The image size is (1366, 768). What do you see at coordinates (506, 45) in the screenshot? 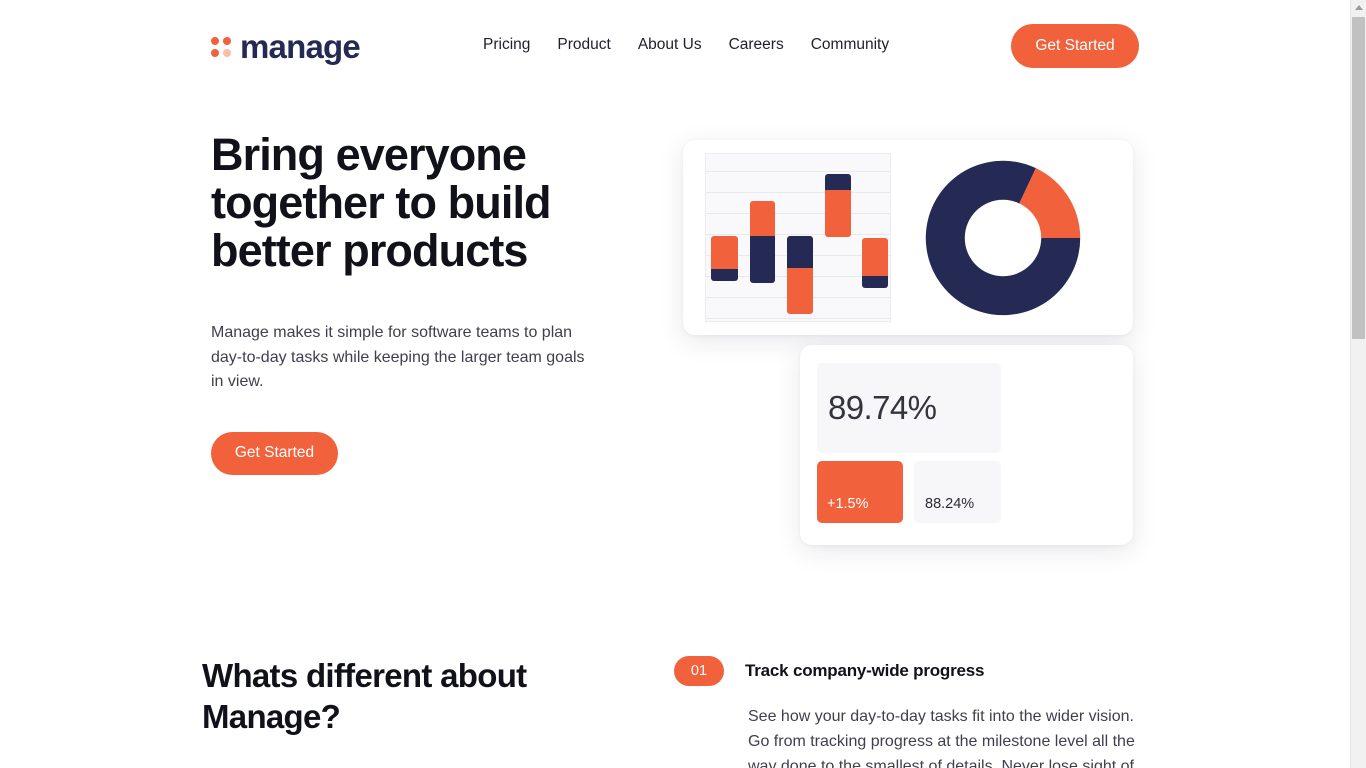
I see `nav-item-pricing: Pricing` at bounding box center [506, 45].